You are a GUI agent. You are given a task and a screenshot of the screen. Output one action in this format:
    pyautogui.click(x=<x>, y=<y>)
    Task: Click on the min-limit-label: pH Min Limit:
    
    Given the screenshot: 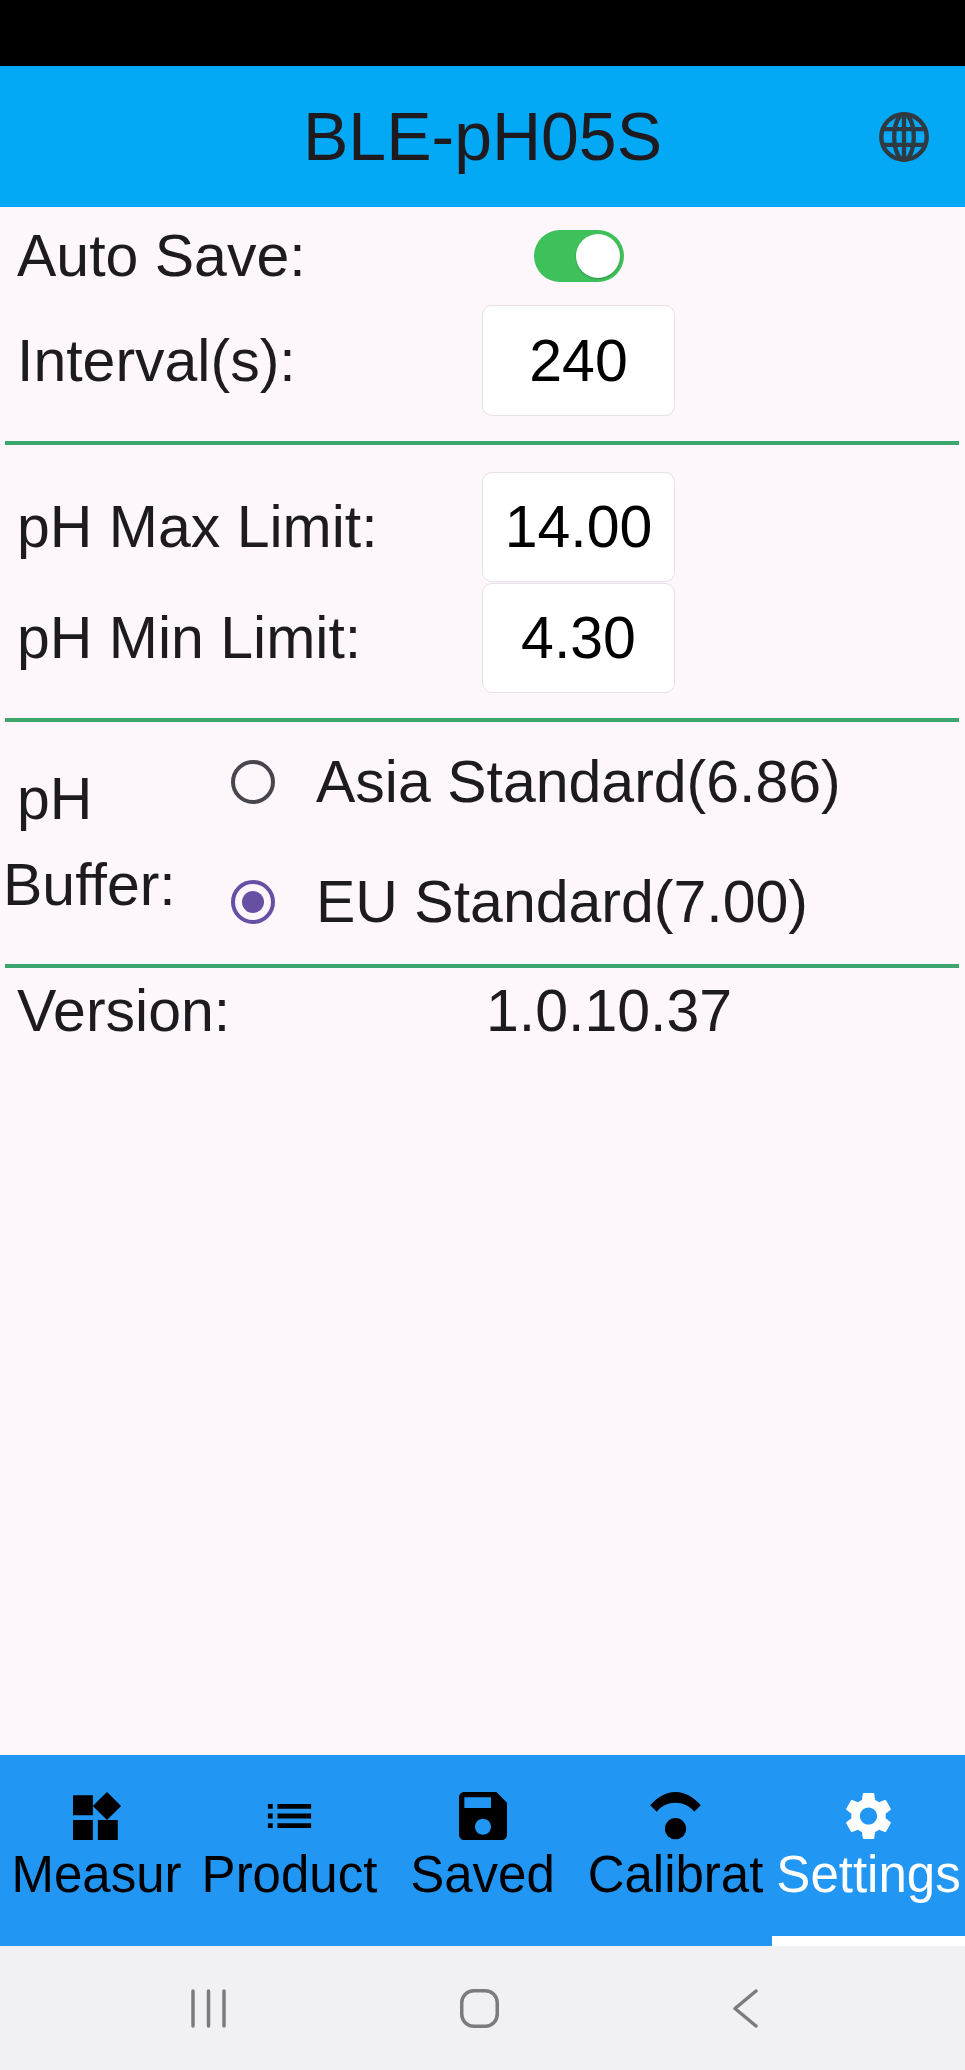 What is the action you would take?
    pyautogui.click(x=189, y=638)
    